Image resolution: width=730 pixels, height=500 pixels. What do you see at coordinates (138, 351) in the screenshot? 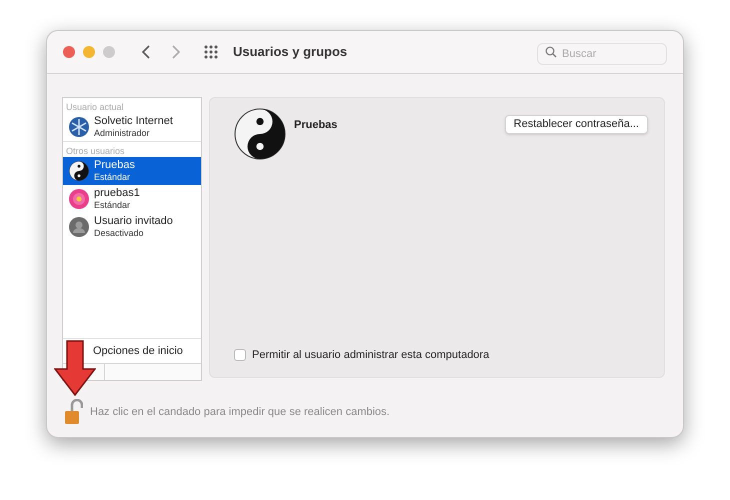
I see `login-options-item: Opciones de inicio` at bounding box center [138, 351].